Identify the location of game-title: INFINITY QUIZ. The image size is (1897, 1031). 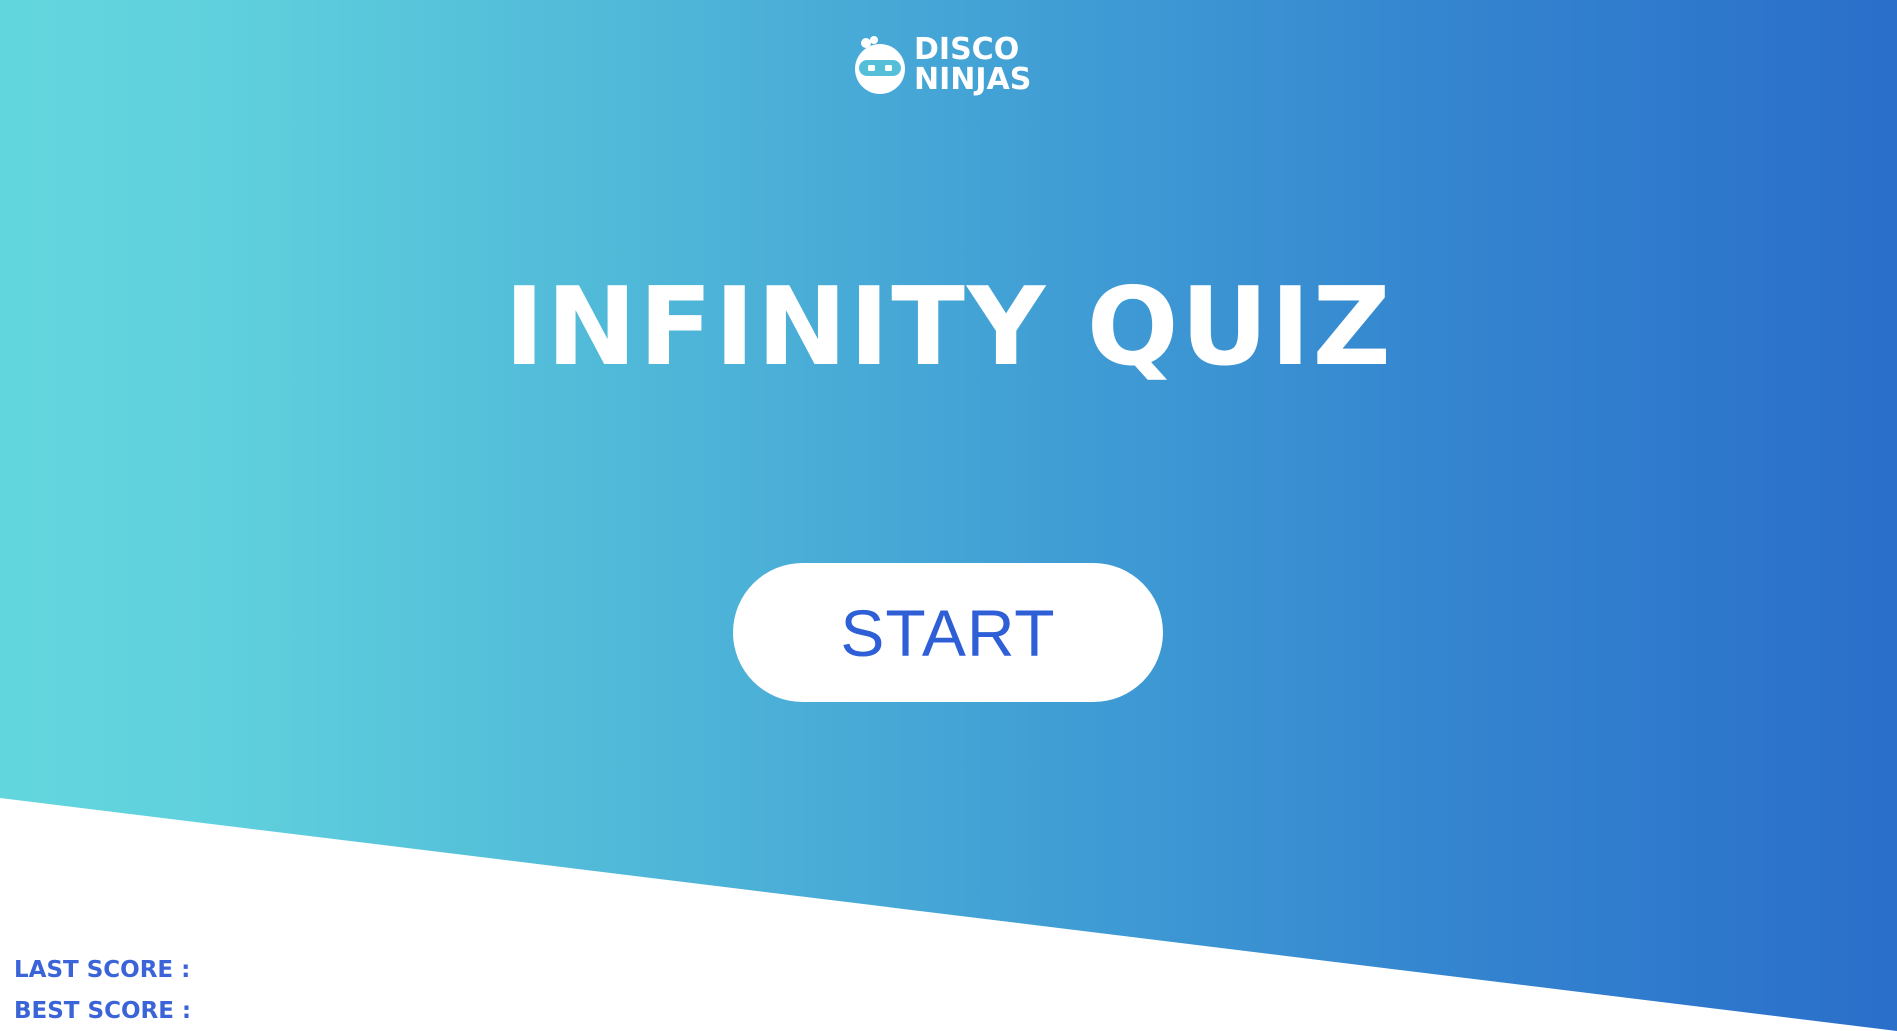
(948, 327).